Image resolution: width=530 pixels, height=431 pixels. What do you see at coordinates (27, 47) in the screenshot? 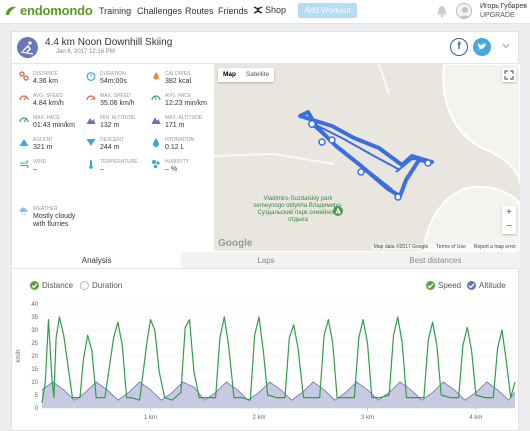
I see `downhill-skiing-icon` at bounding box center [27, 47].